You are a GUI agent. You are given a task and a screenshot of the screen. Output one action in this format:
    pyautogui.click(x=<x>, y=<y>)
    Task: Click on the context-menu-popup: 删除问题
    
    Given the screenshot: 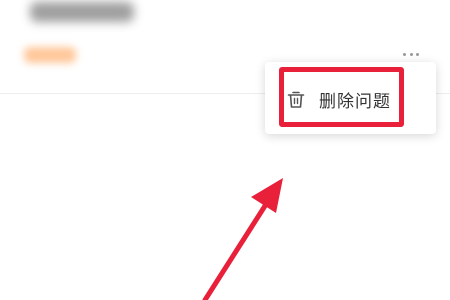 What is the action you would take?
    pyautogui.click(x=350, y=98)
    